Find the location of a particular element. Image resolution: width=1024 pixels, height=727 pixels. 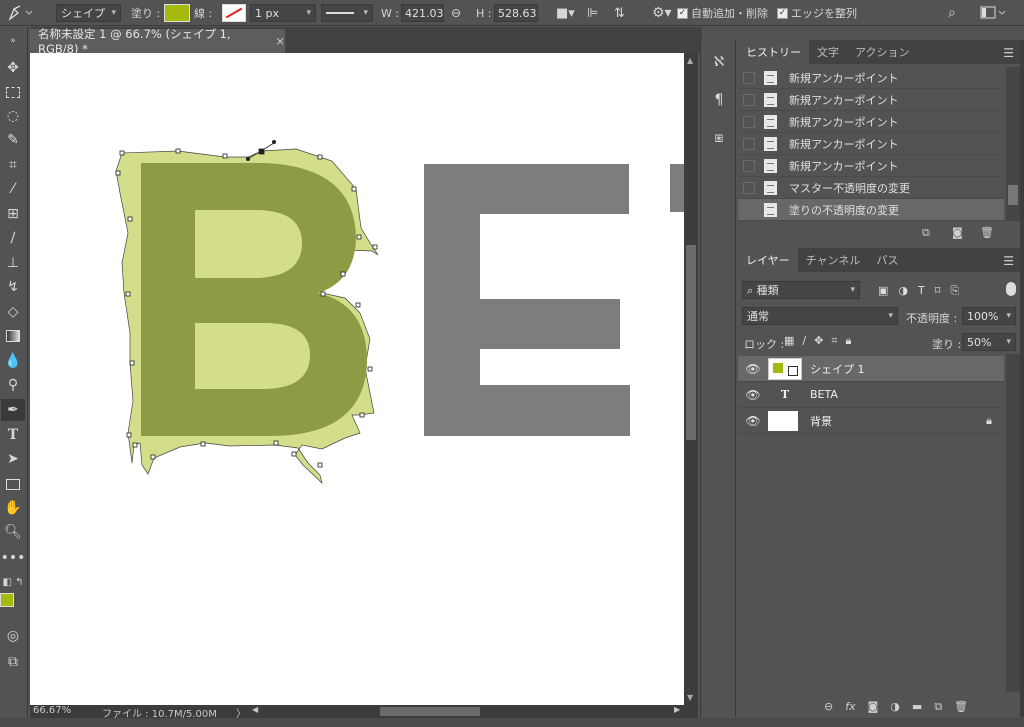

lock-position-icon: ✥ is located at coordinates (818, 341).